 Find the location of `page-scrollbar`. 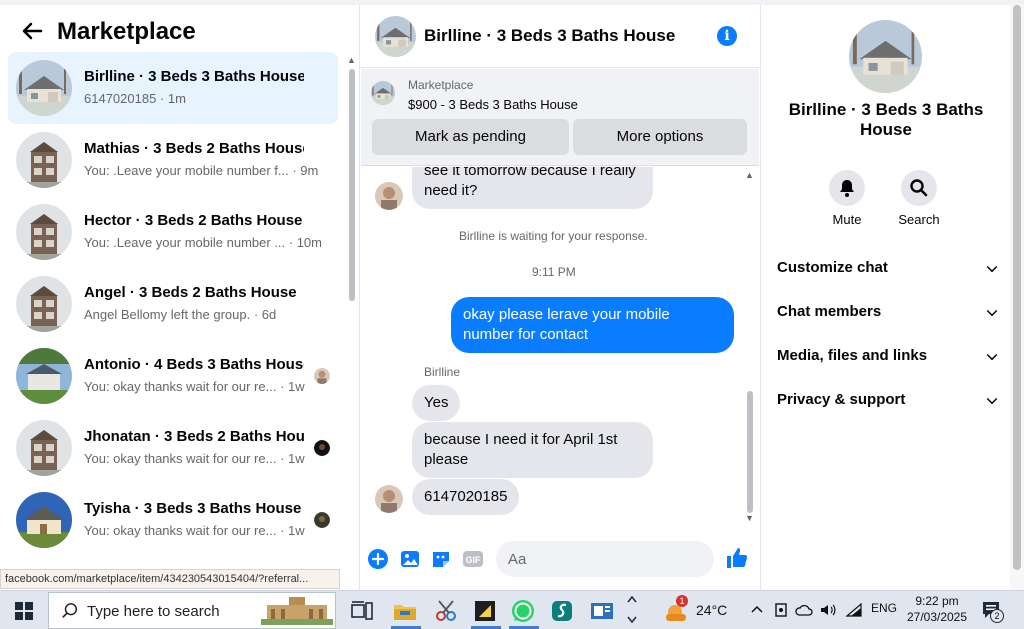

page-scrollbar is located at coordinates (1017, 297).